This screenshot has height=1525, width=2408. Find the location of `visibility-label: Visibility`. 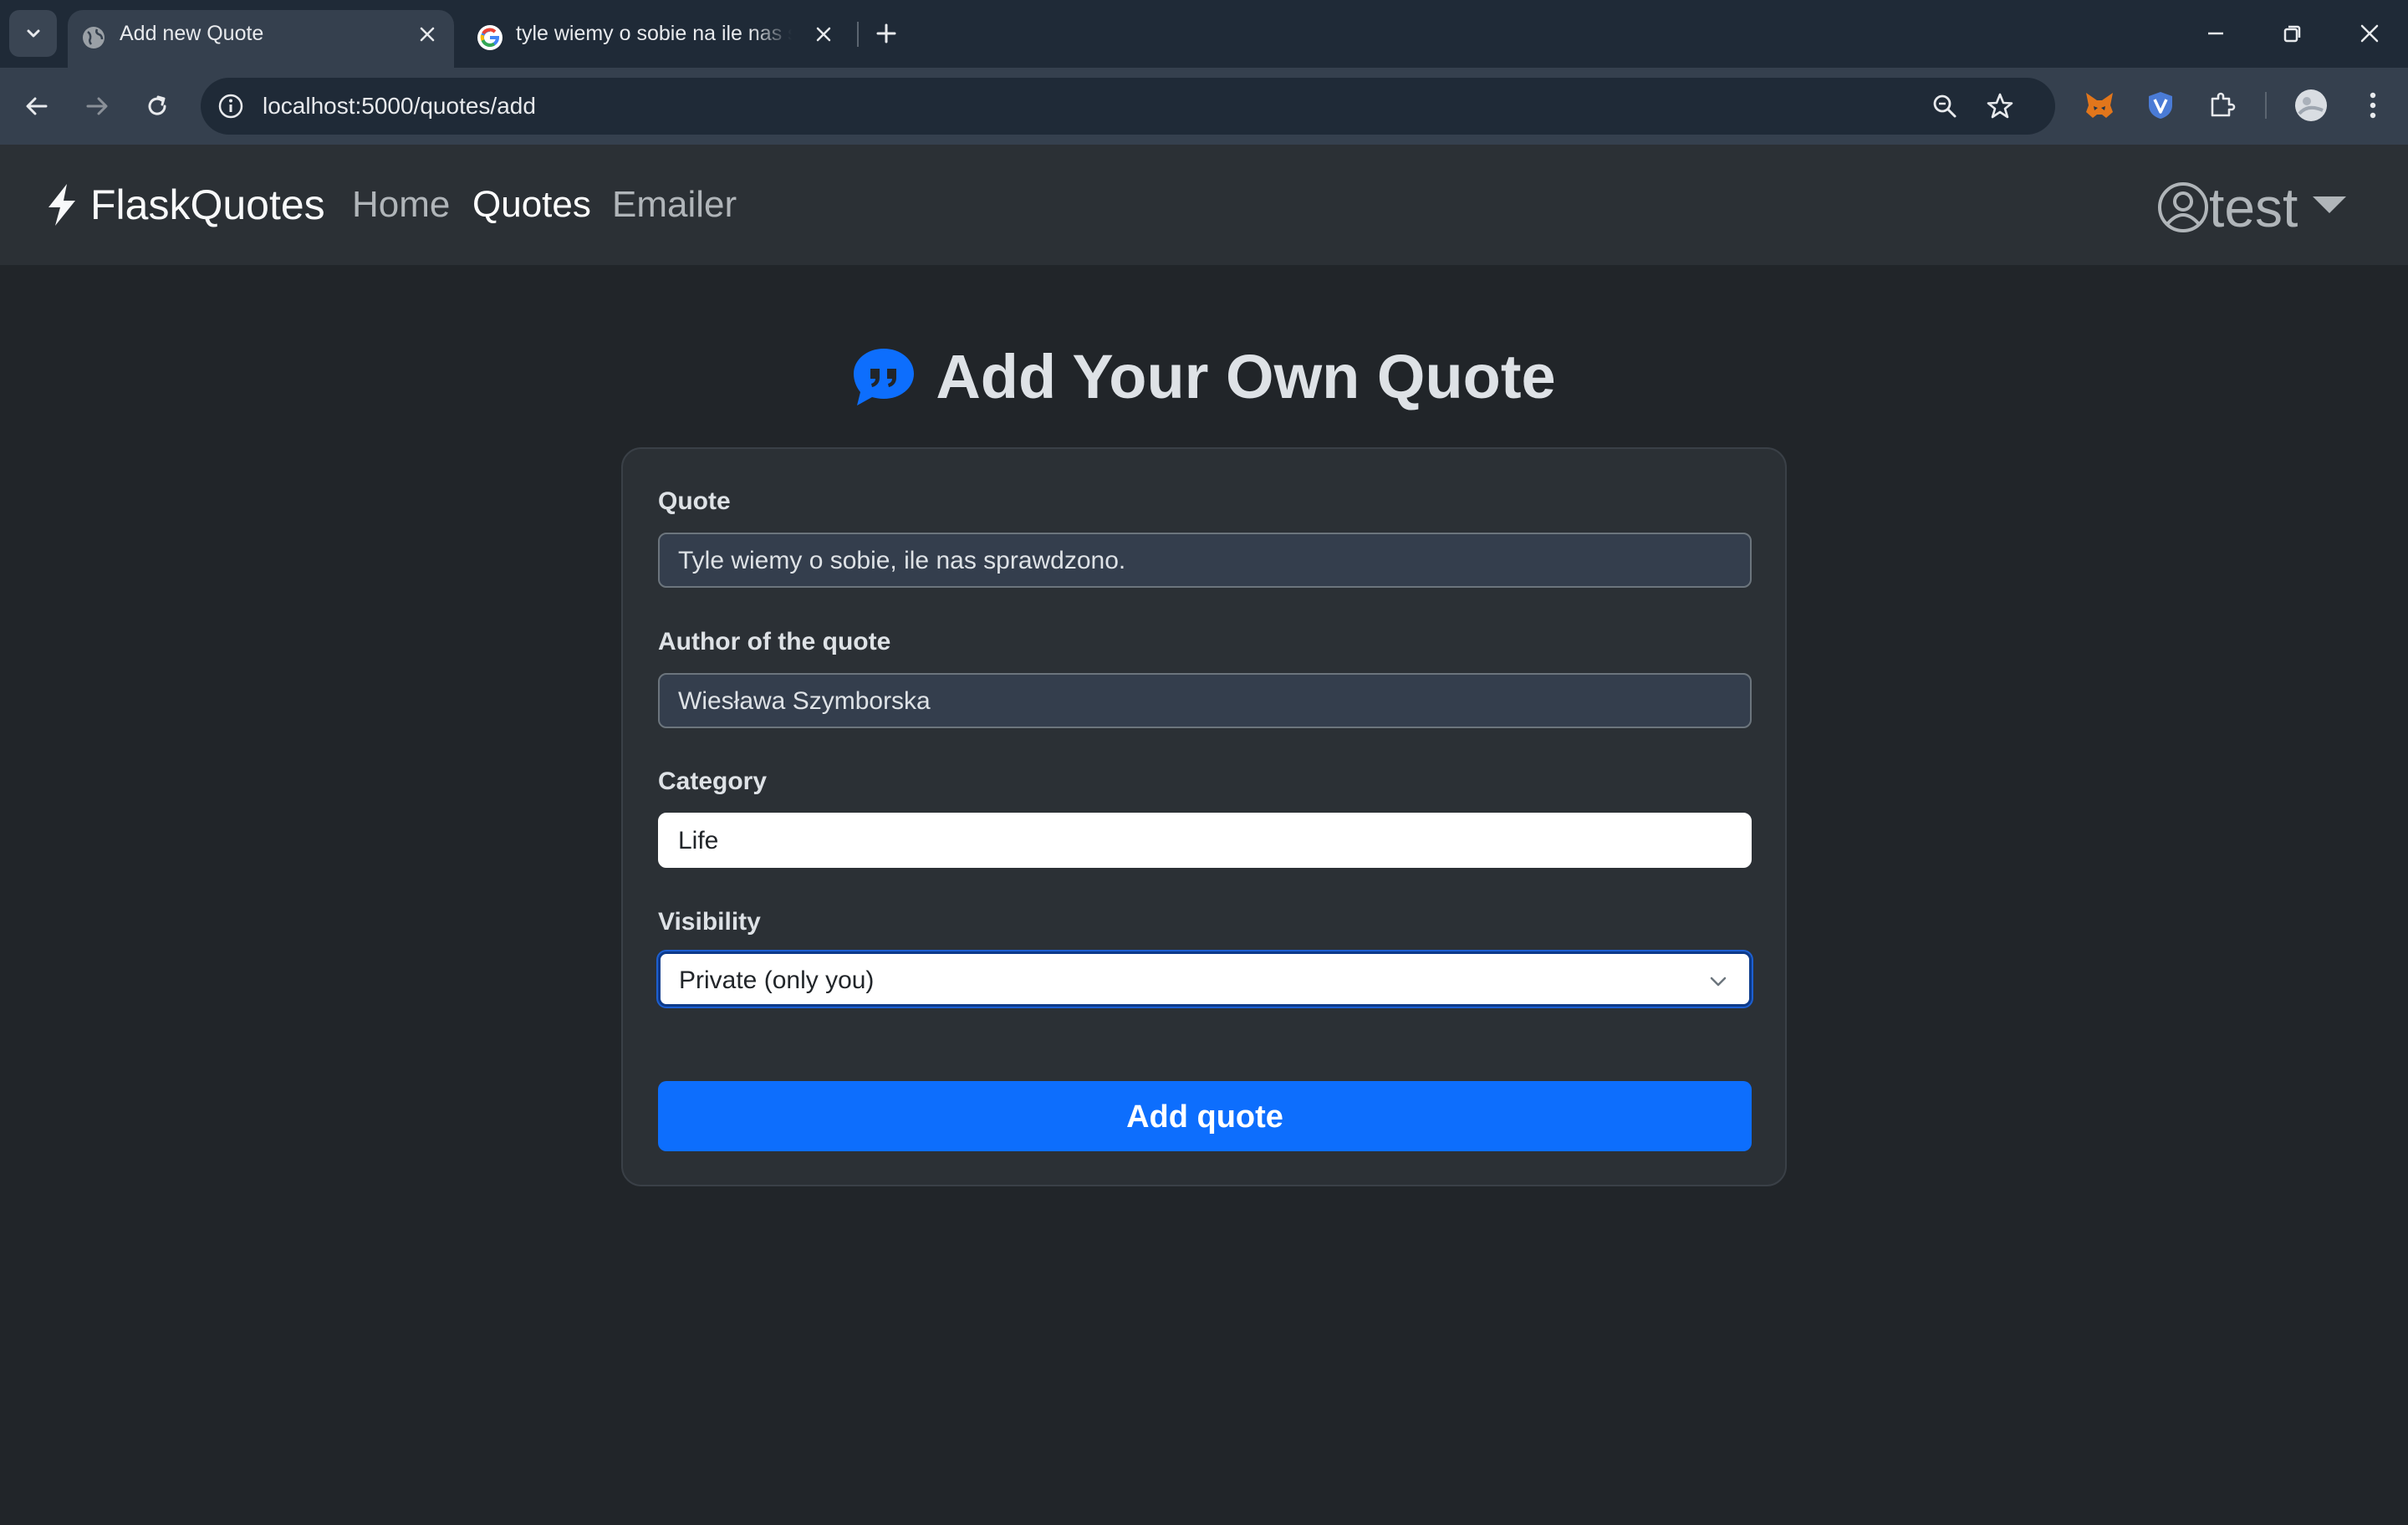

visibility-label: Visibility is located at coordinates (710, 922).